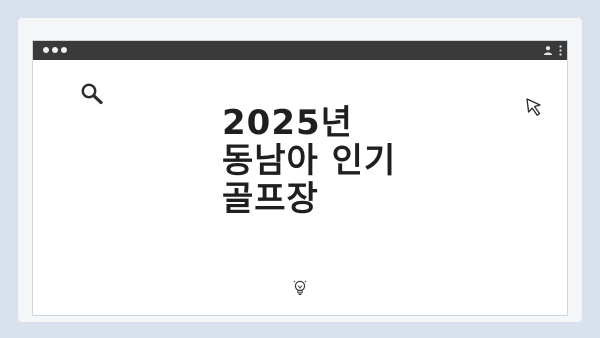  What do you see at coordinates (309, 161) in the screenshot?
I see `title-line-2: 동남아 인기` at bounding box center [309, 161].